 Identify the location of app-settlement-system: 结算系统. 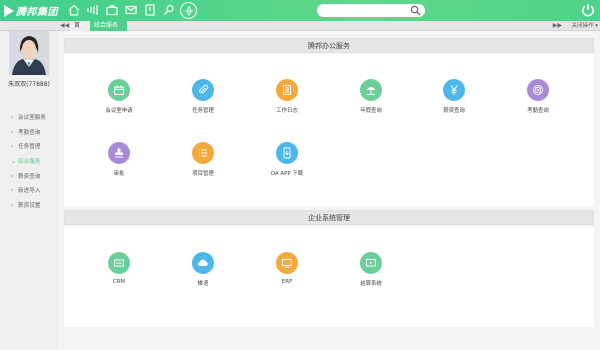
(371, 269).